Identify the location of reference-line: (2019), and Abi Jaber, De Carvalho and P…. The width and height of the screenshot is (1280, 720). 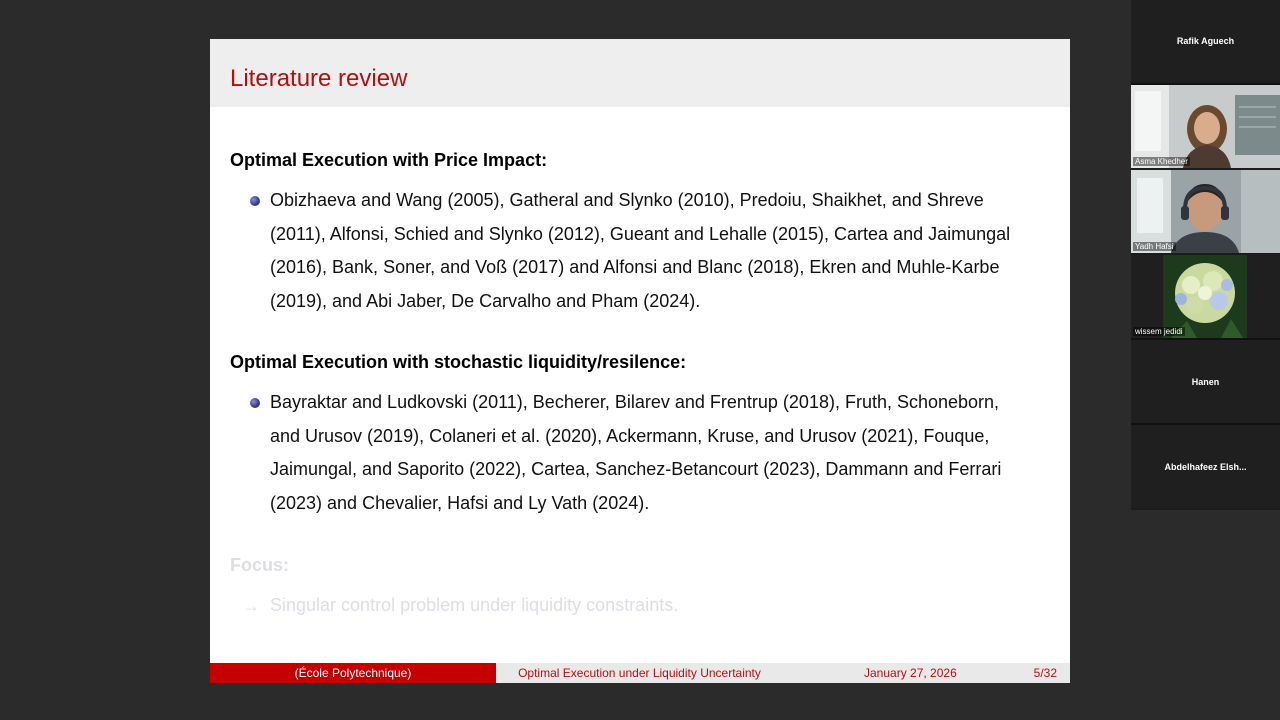
(485, 301).